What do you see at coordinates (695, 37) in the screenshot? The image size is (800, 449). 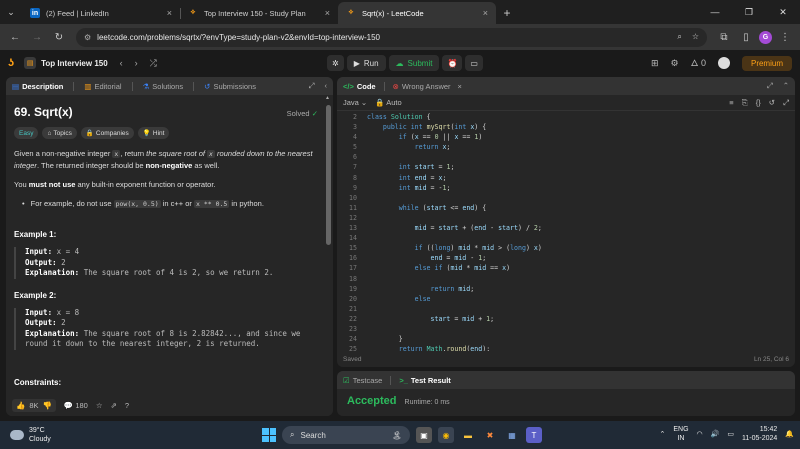 I see `bookmark-star-icon: ☆` at bounding box center [695, 37].